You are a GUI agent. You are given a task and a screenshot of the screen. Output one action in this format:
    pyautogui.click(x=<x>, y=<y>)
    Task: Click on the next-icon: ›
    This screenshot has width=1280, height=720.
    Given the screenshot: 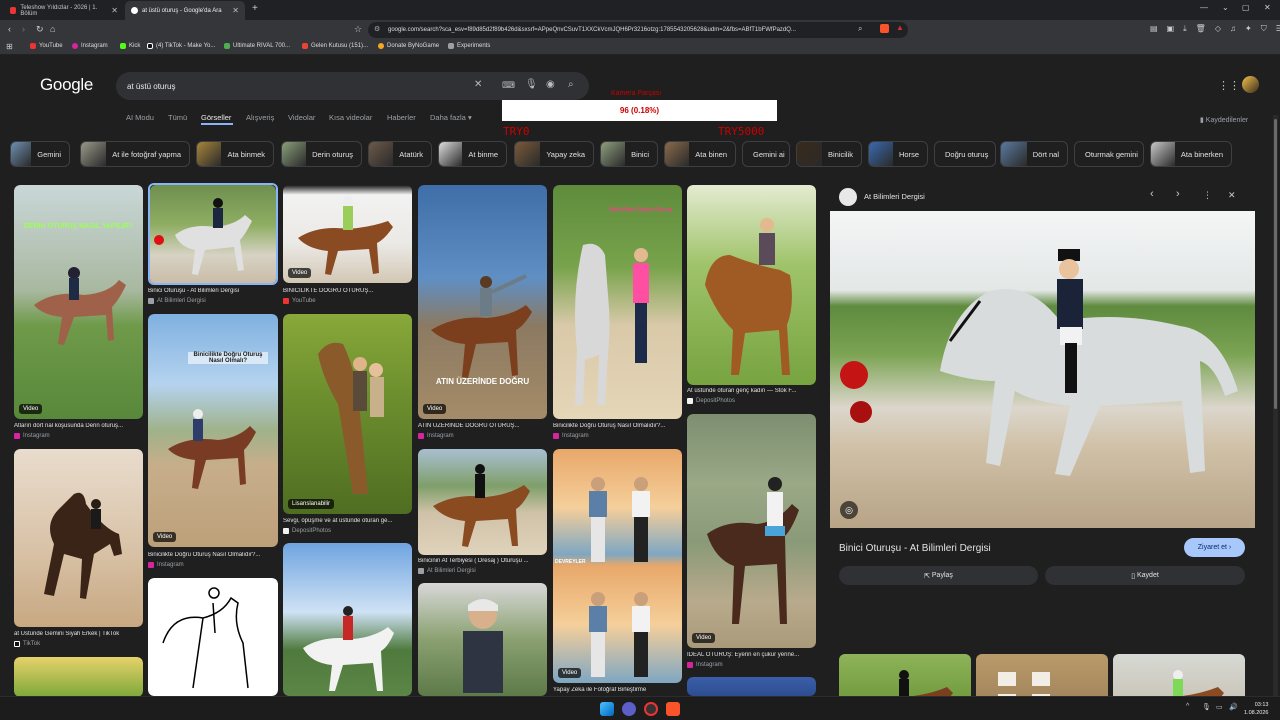 What is the action you would take?
    pyautogui.click(x=1178, y=194)
    